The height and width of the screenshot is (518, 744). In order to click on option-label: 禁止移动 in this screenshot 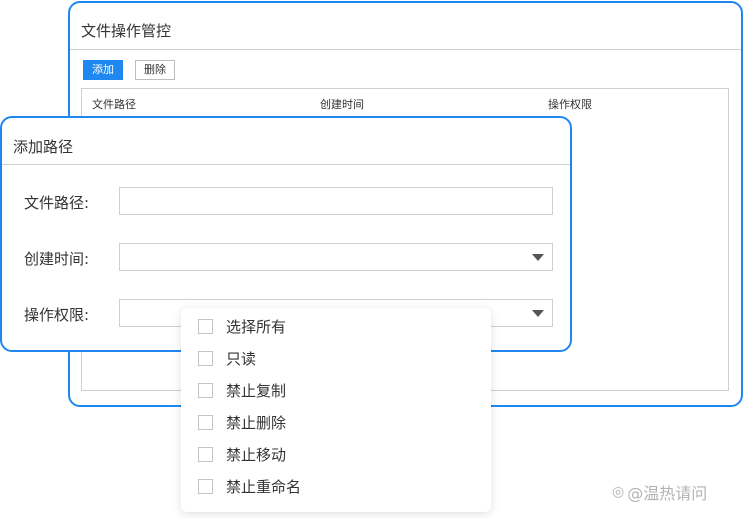, I will do `click(256, 454)`.